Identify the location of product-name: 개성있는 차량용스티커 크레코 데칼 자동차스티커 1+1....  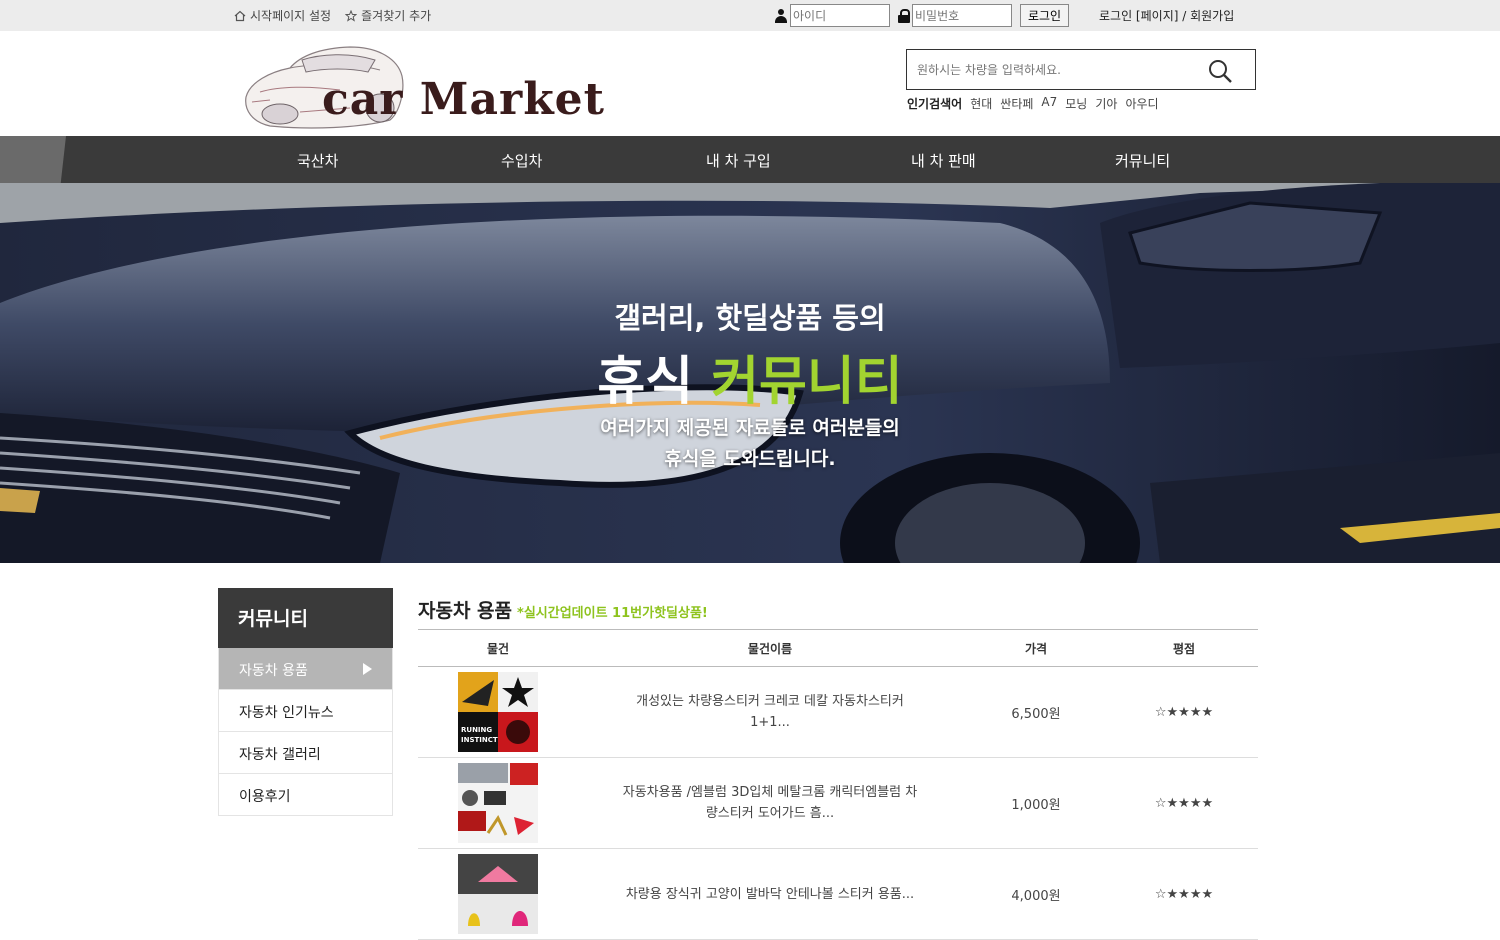
(770, 712).